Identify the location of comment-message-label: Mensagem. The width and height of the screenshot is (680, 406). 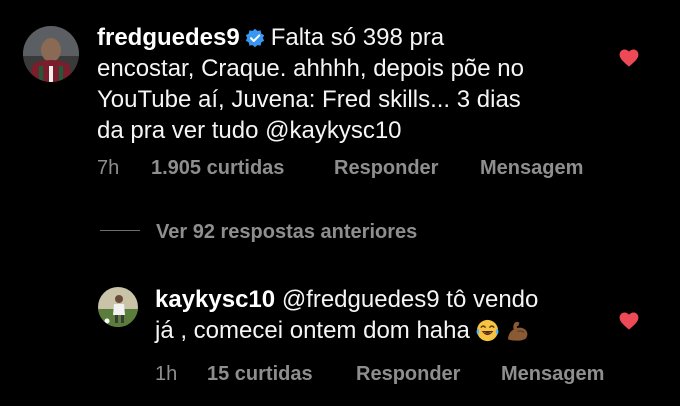
(532, 168).